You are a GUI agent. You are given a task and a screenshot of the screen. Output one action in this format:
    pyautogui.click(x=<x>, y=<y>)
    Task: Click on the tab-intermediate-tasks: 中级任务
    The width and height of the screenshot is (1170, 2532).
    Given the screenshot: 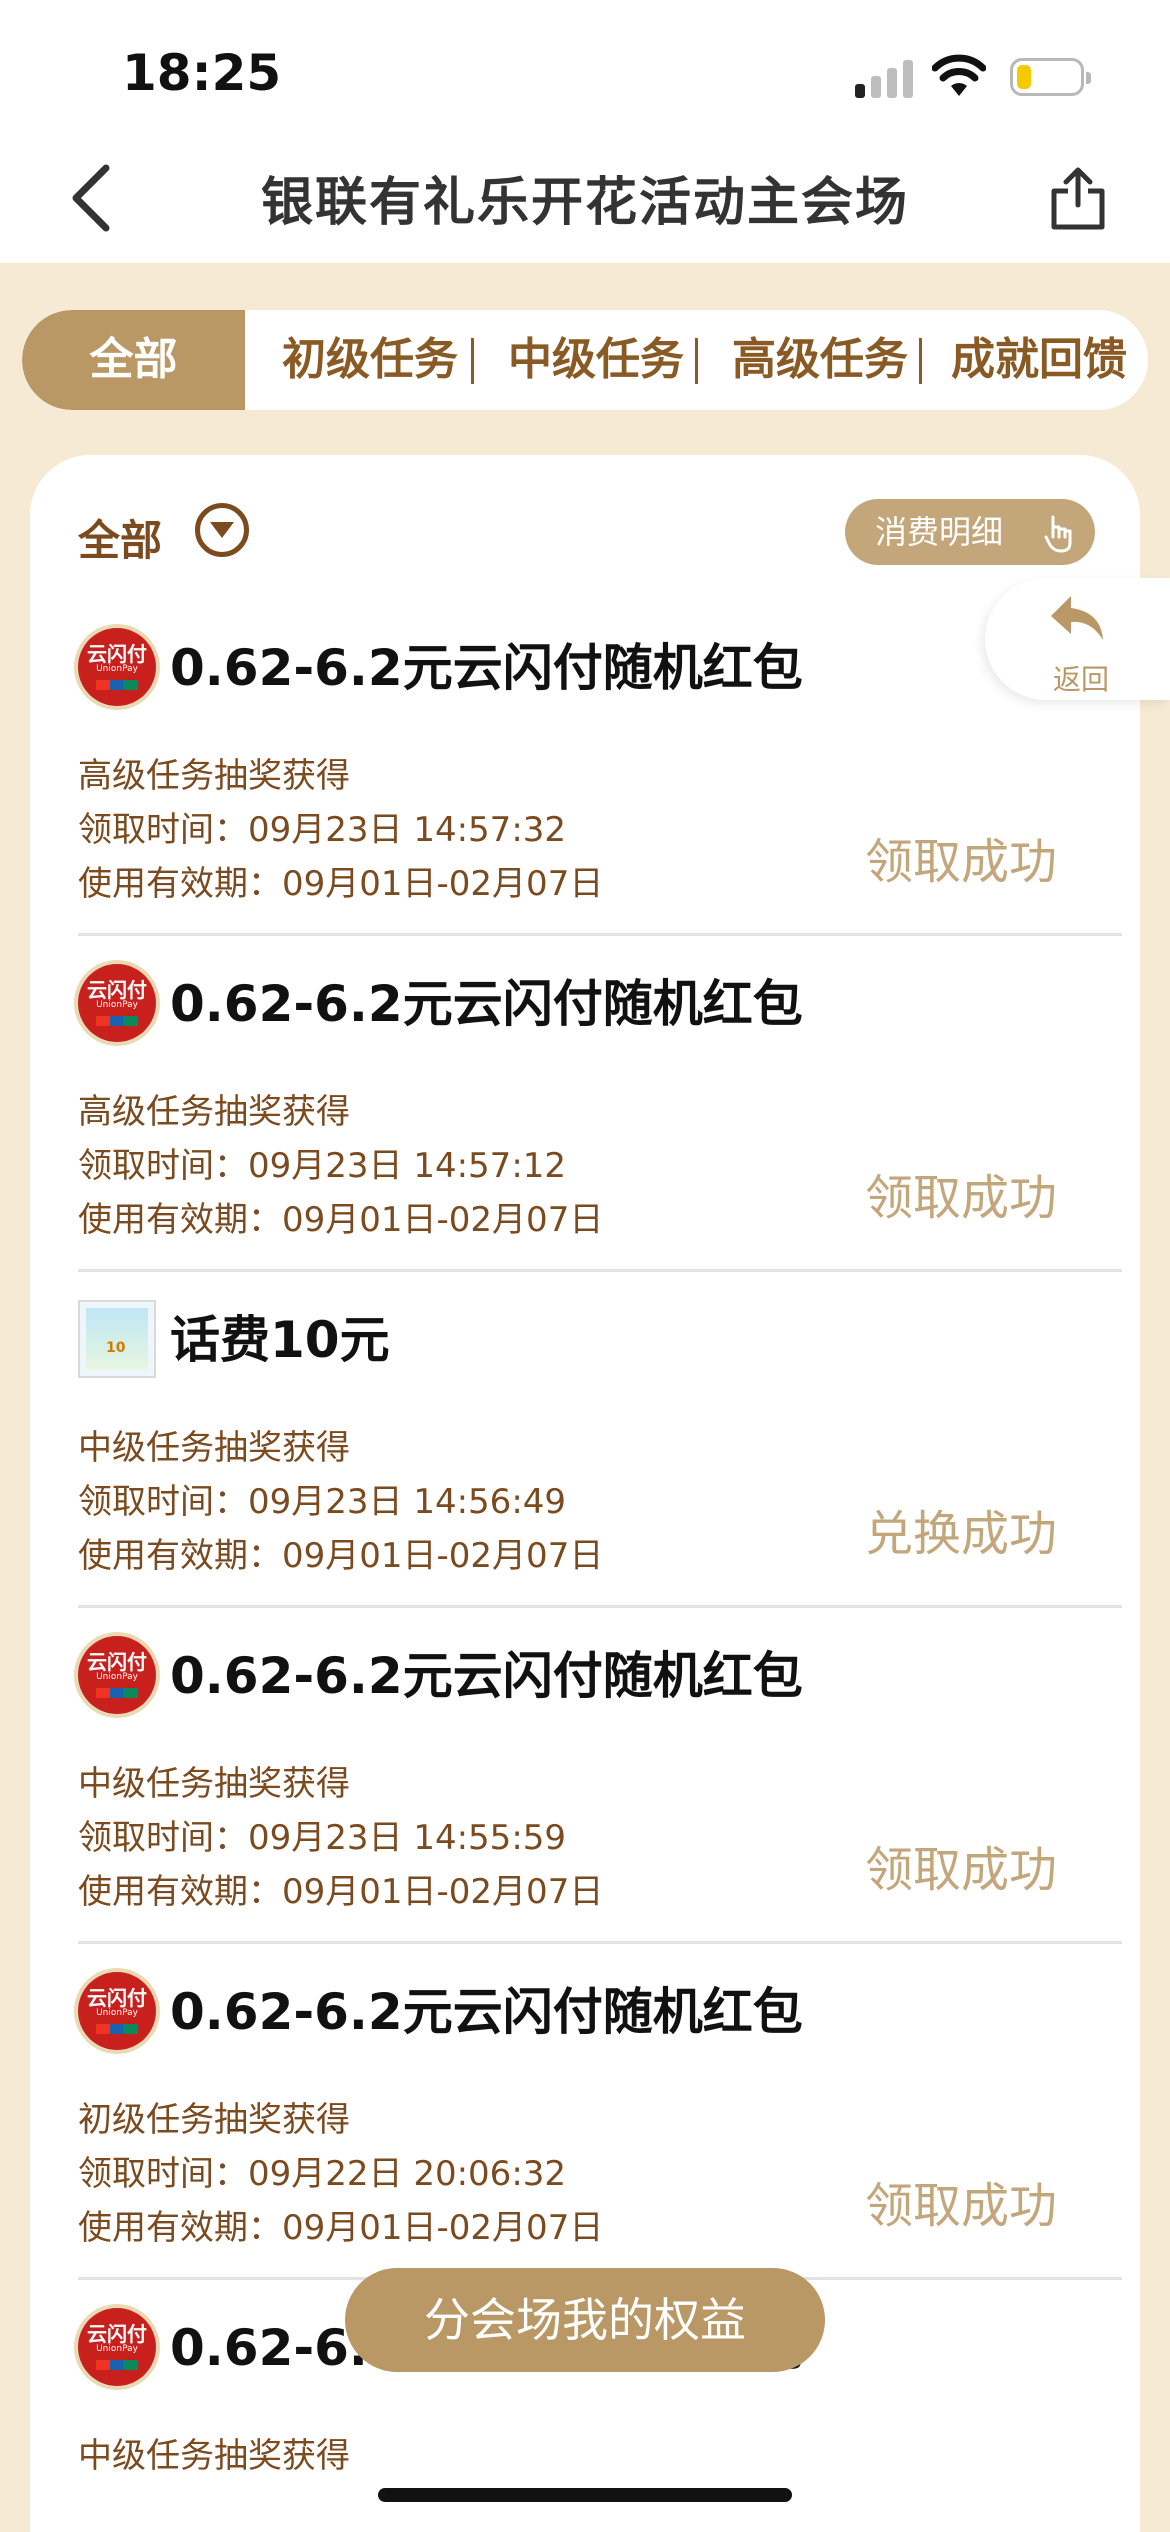 What is the action you would take?
    pyautogui.click(x=596, y=360)
    